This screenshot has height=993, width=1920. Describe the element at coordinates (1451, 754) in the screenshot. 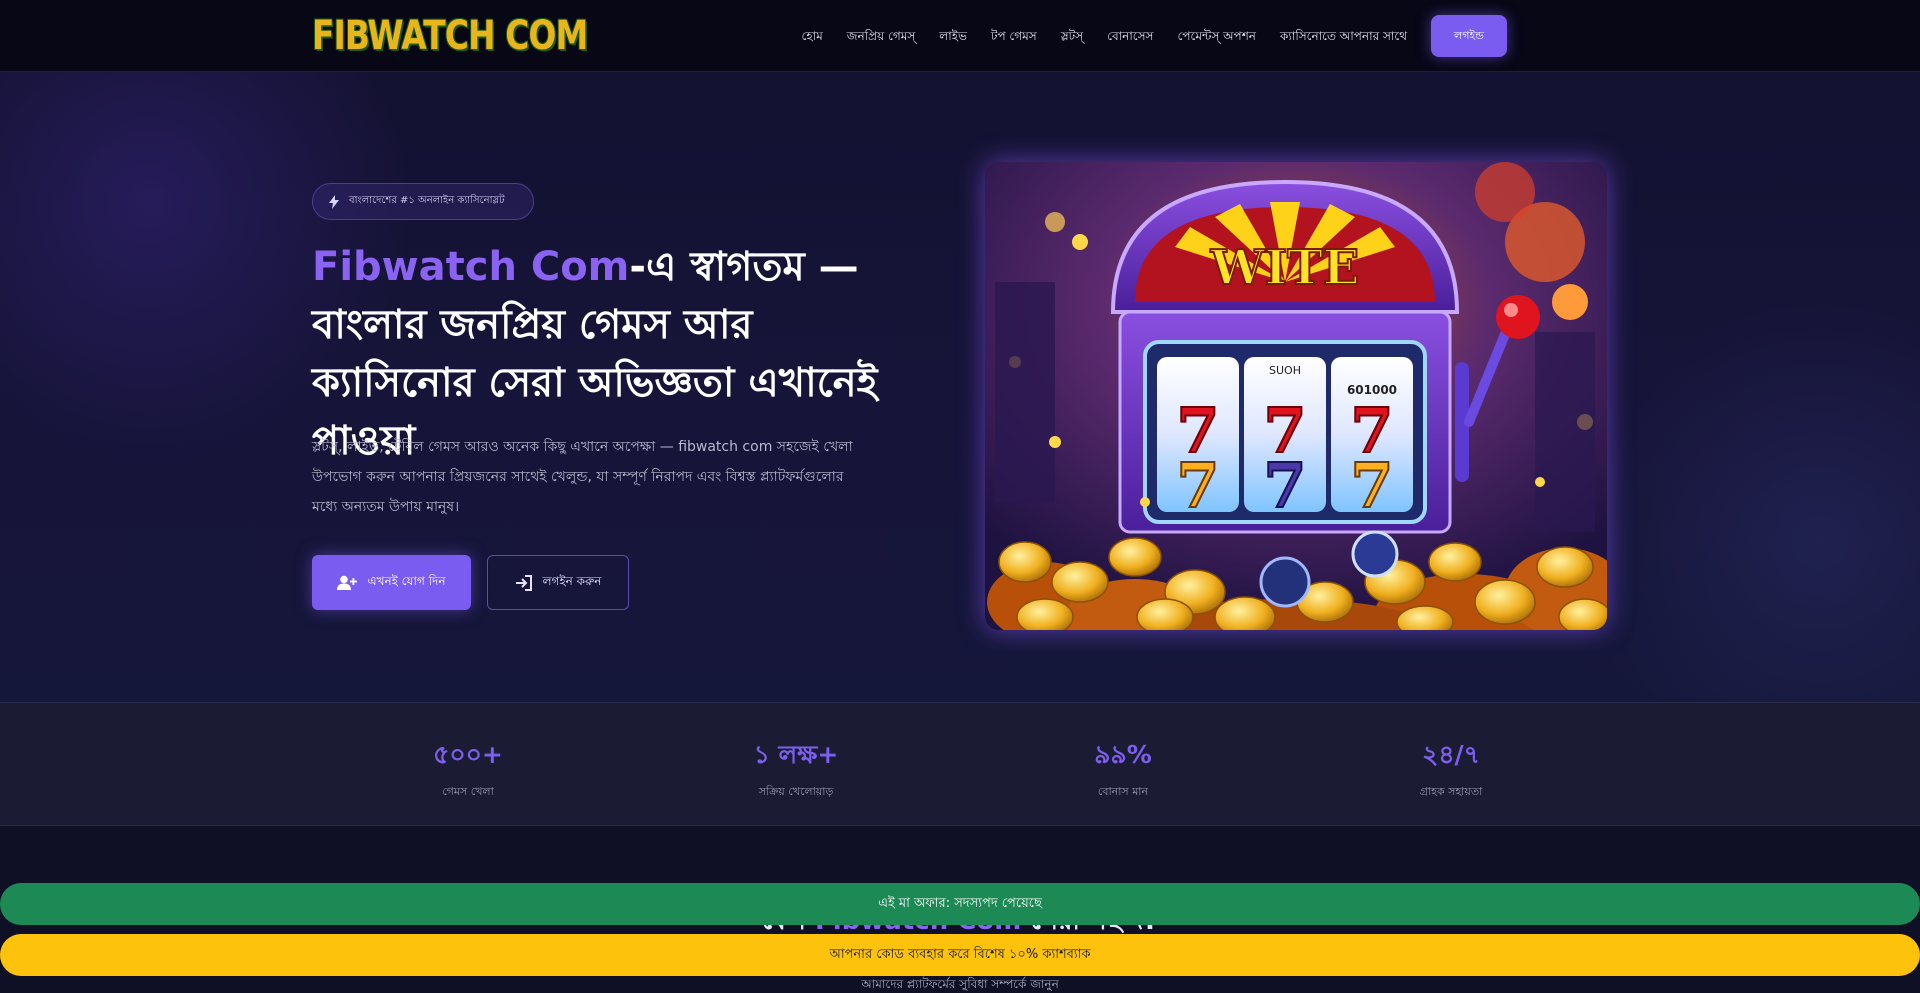

I see `stat-value: ২৪/৭` at that location.